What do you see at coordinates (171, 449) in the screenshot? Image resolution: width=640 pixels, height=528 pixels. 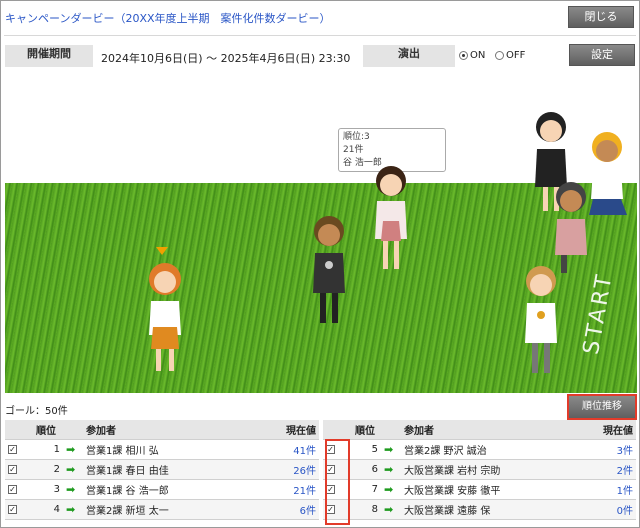 I see `participant-cell: 営業1課 相川 弘` at bounding box center [171, 449].